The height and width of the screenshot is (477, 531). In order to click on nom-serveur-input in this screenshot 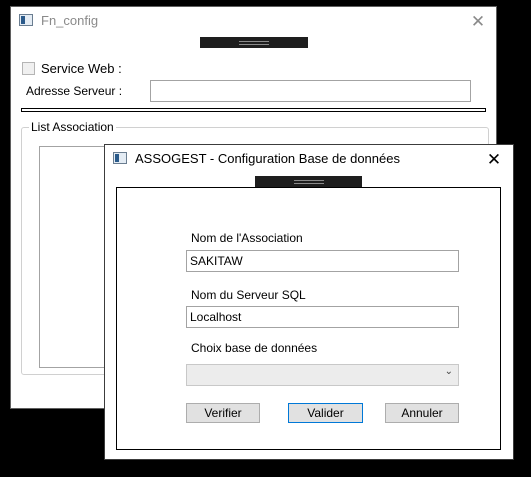, I will do `click(322, 317)`.